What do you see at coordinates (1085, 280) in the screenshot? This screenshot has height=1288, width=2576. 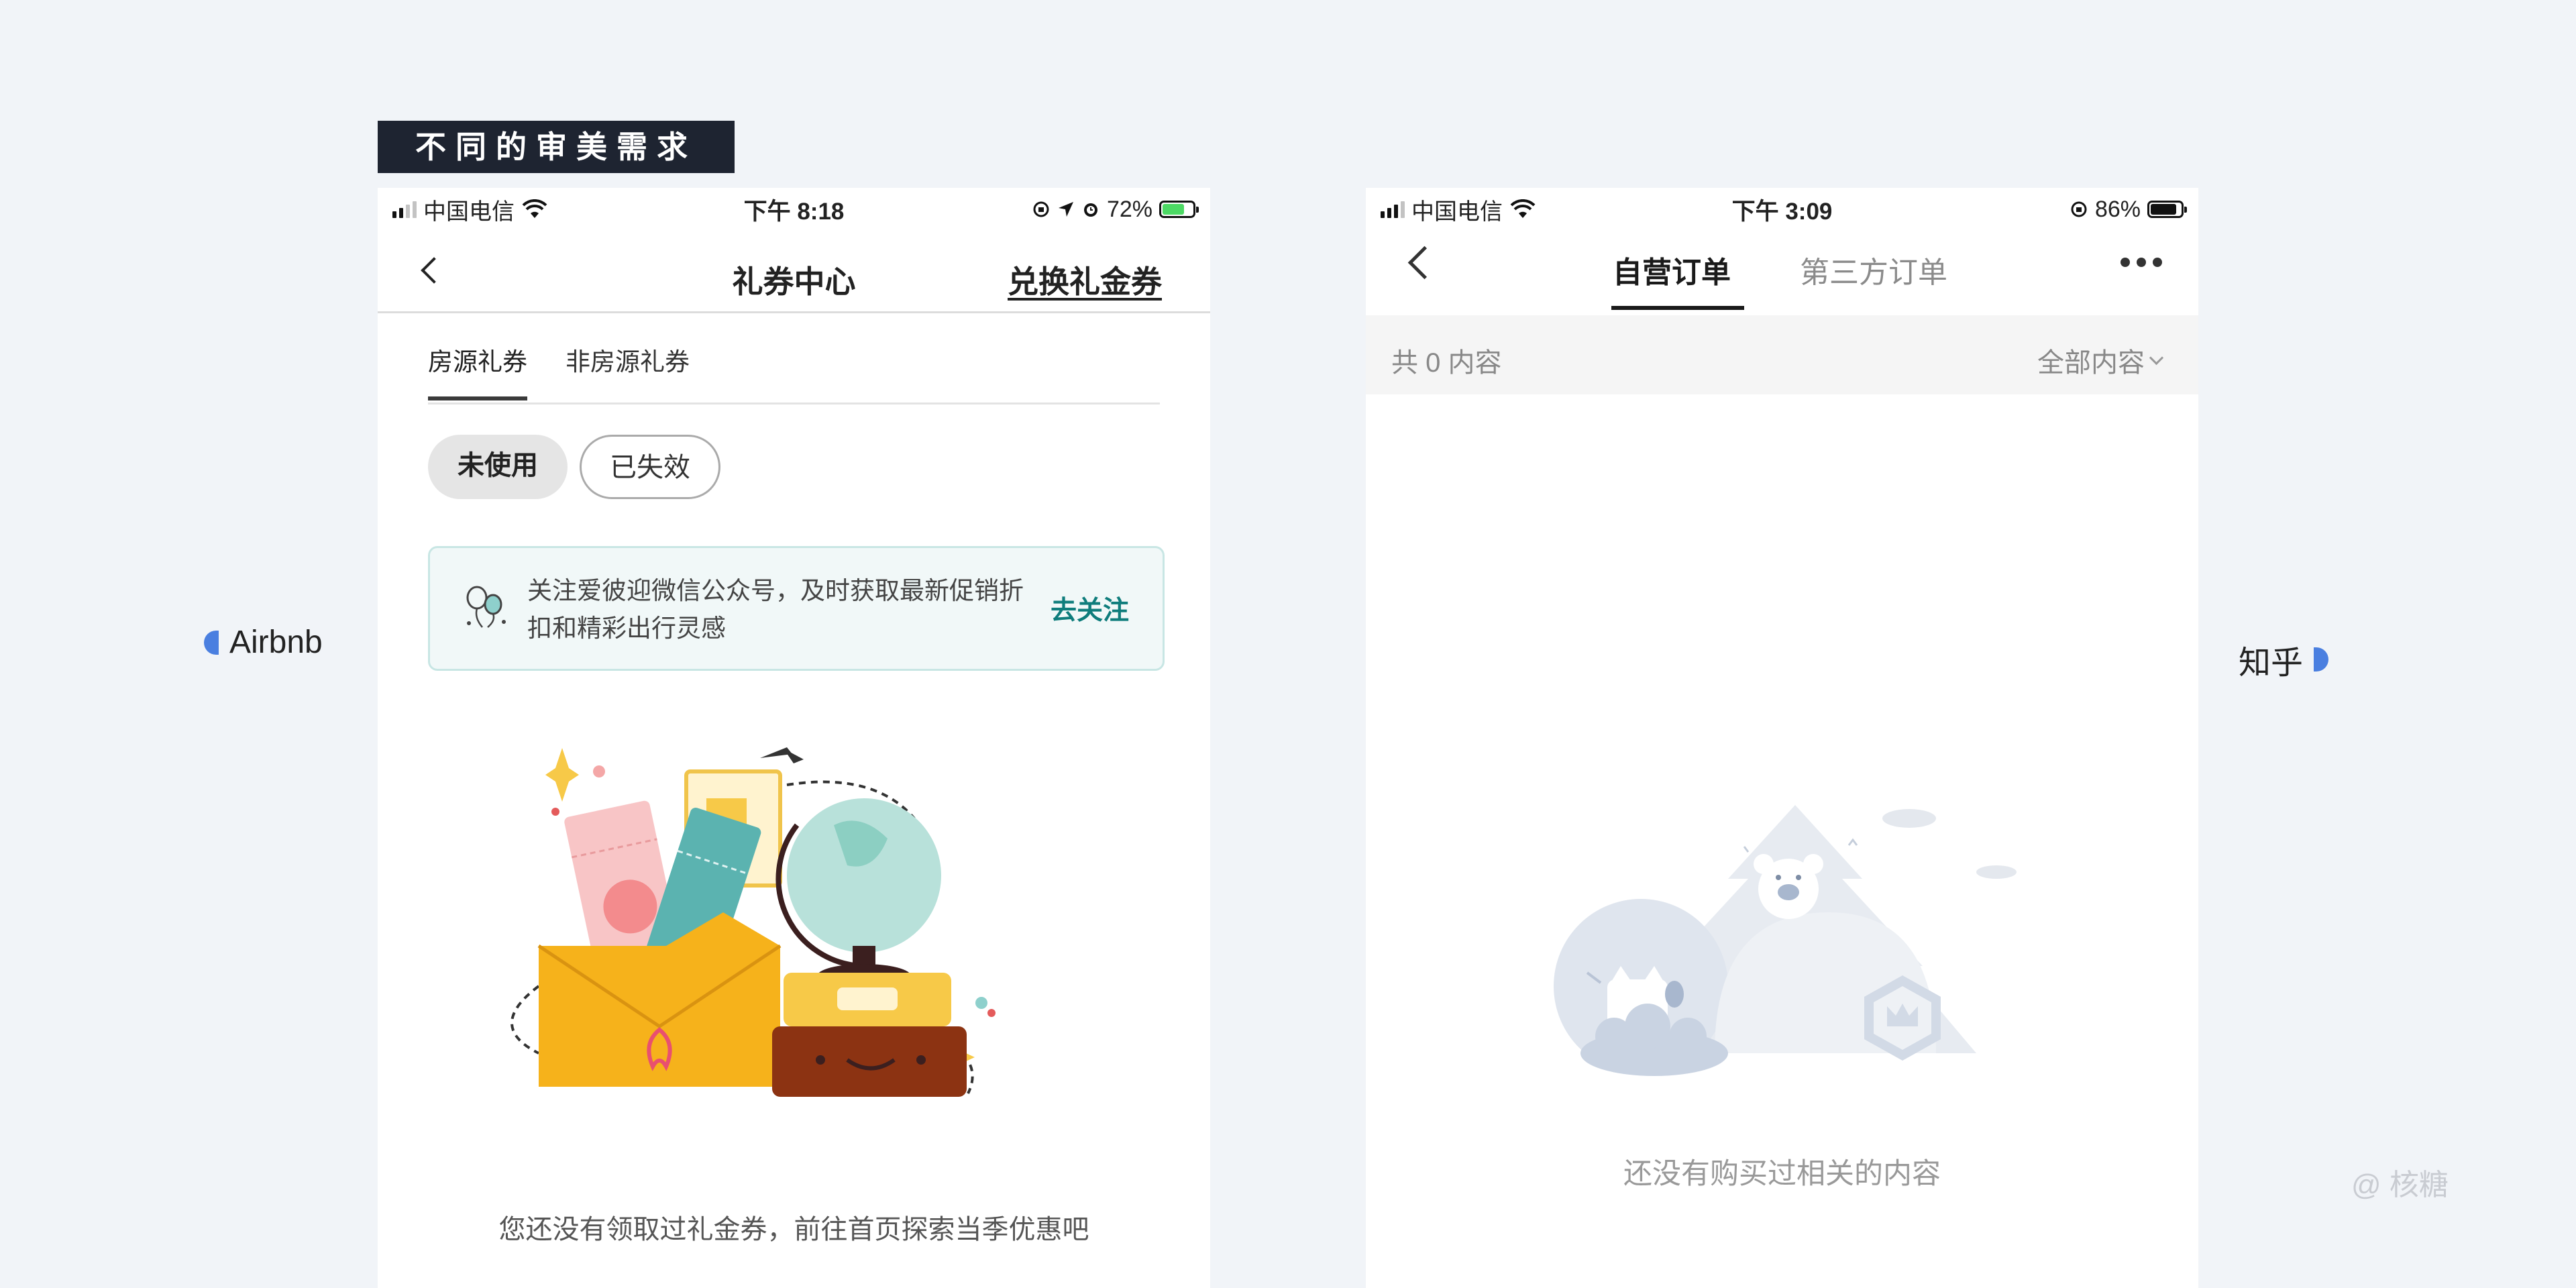 I see `redeem-gift-card-link: 兑换礼金券` at bounding box center [1085, 280].